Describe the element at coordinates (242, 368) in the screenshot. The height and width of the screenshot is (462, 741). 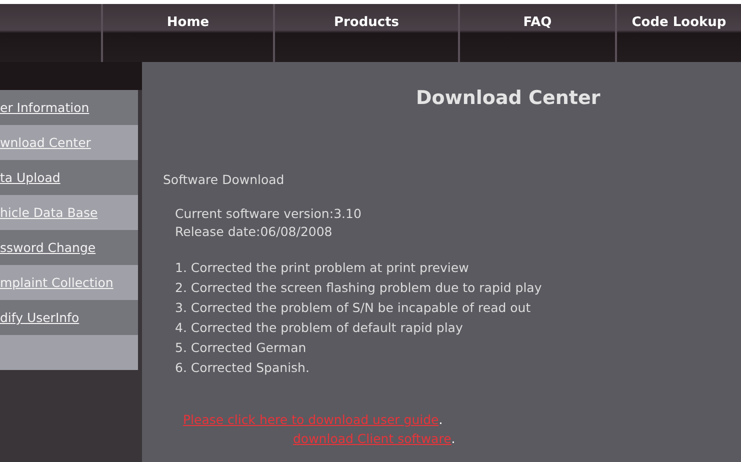
I see `change-item: 6. Corrected Spanish.` at that location.